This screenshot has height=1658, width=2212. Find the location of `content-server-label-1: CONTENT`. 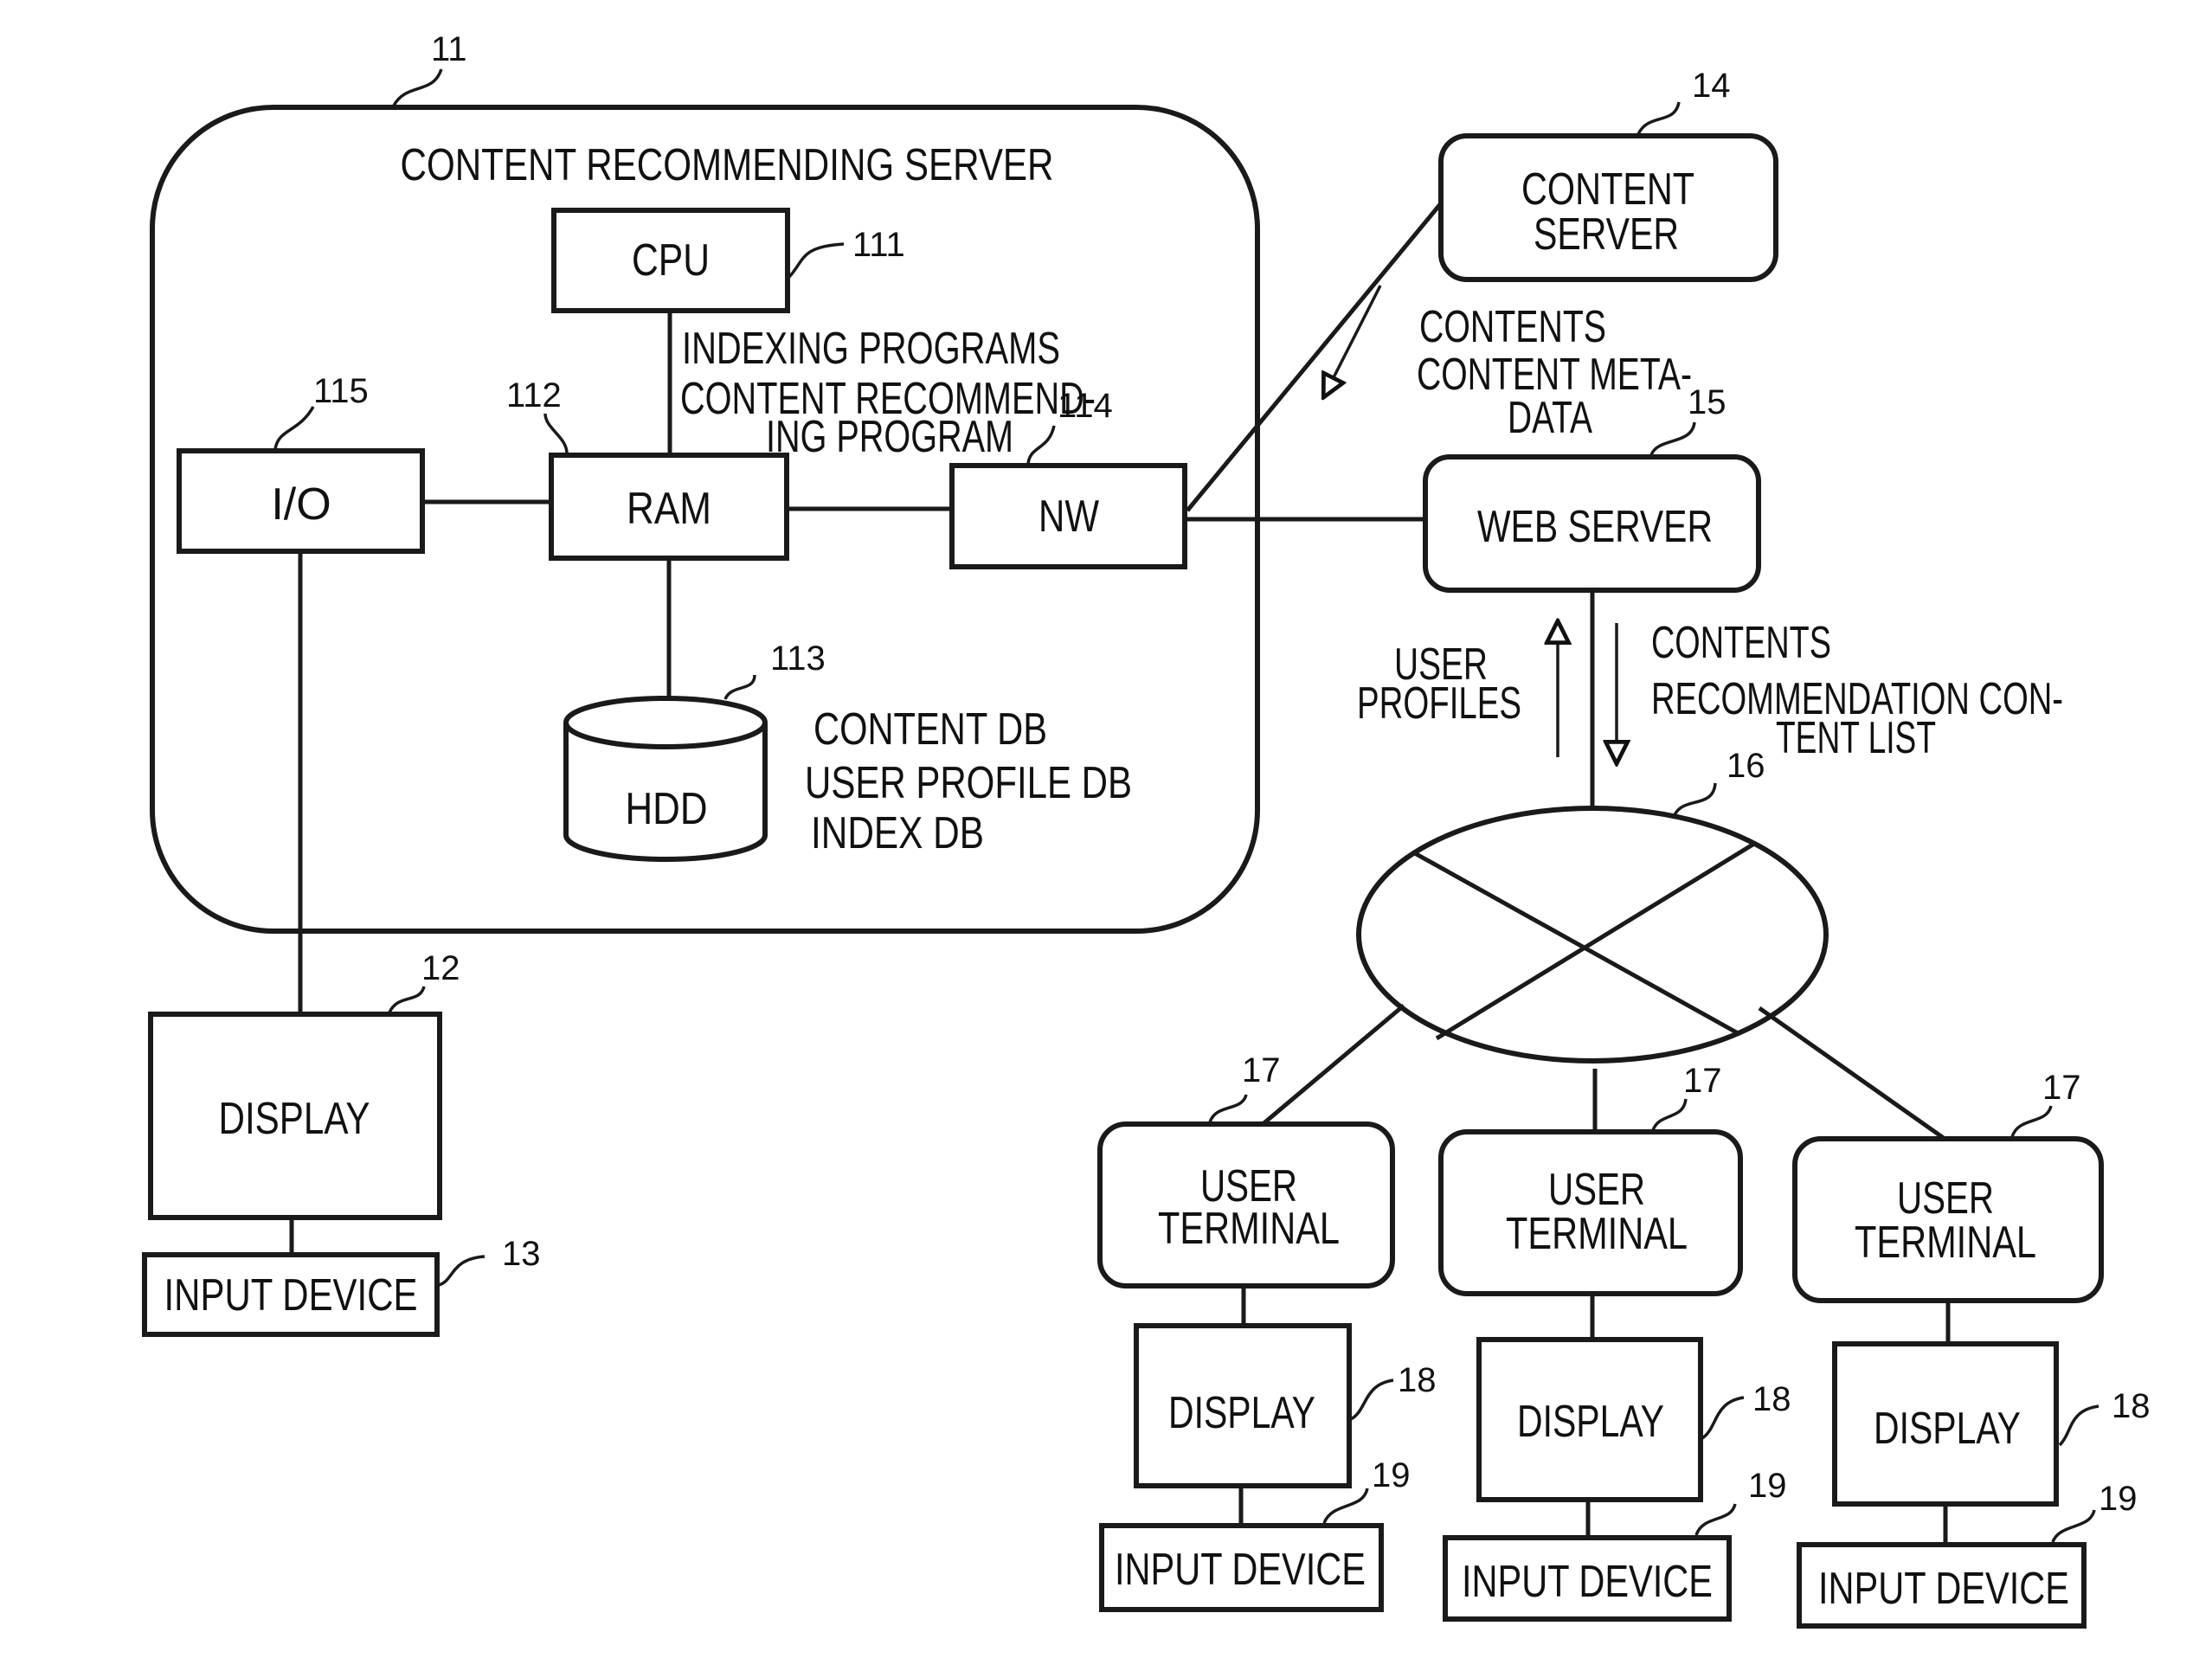

content-server-label-1: CONTENT is located at coordinates (1607, 189).